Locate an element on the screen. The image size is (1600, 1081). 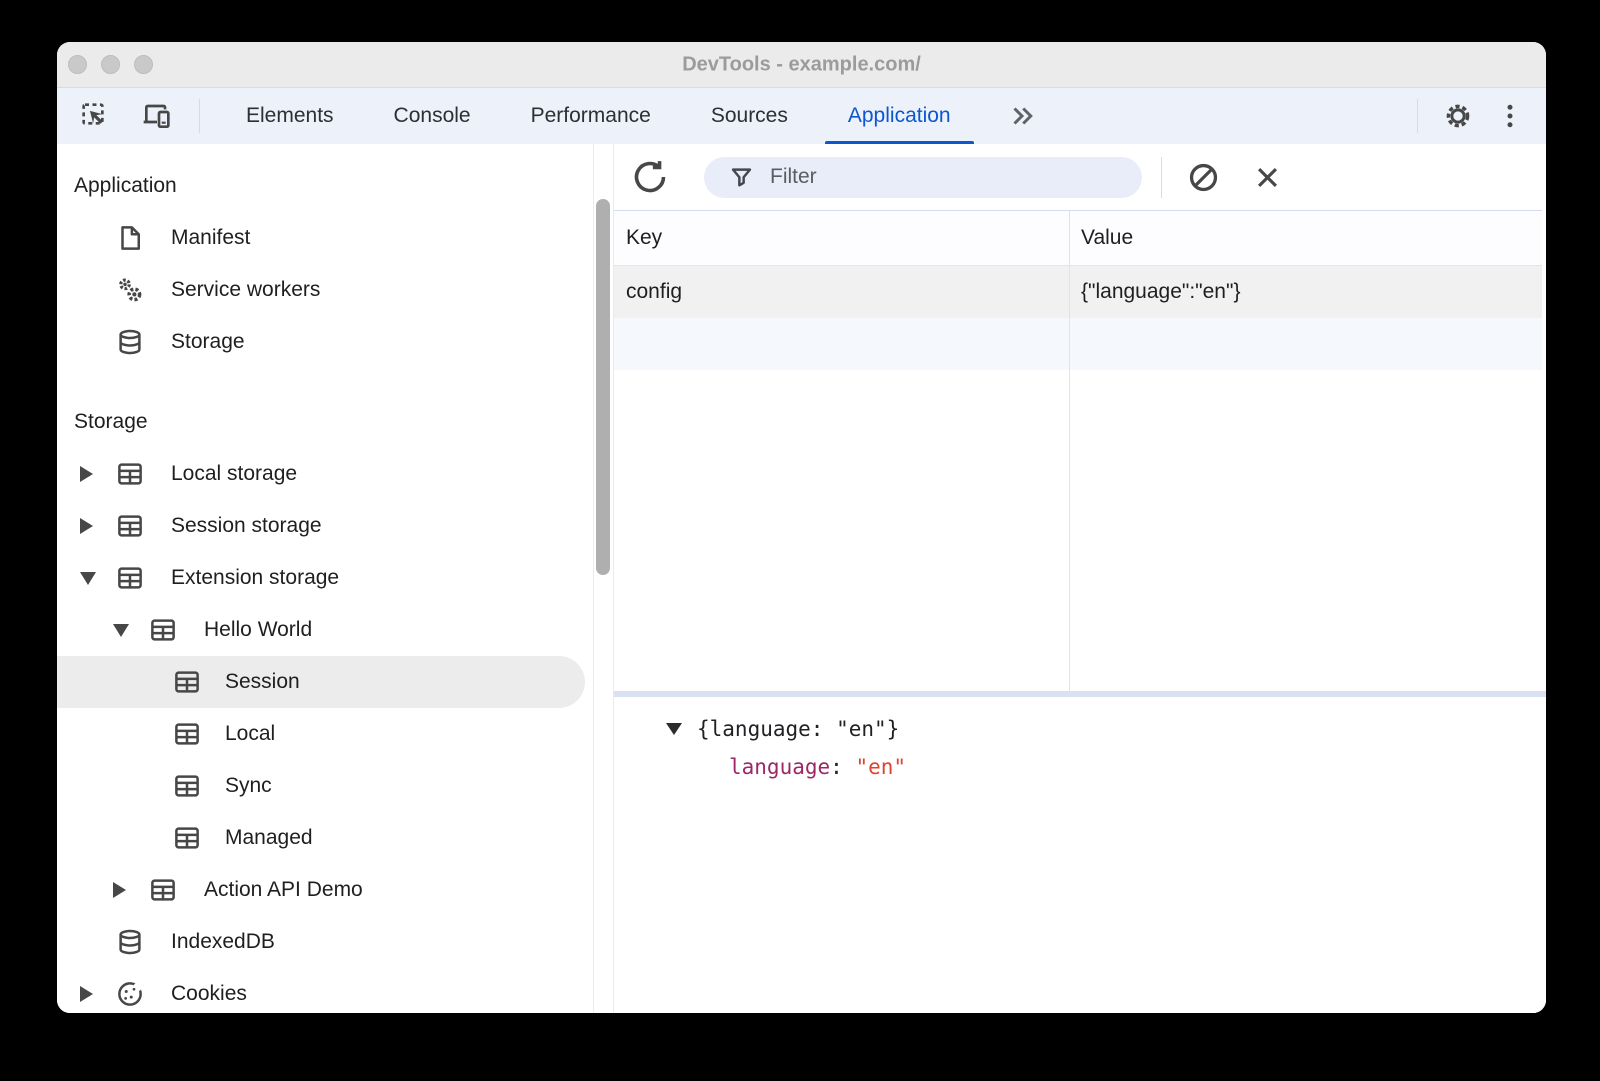
column-resizer is located at coordinates (1069, 451).